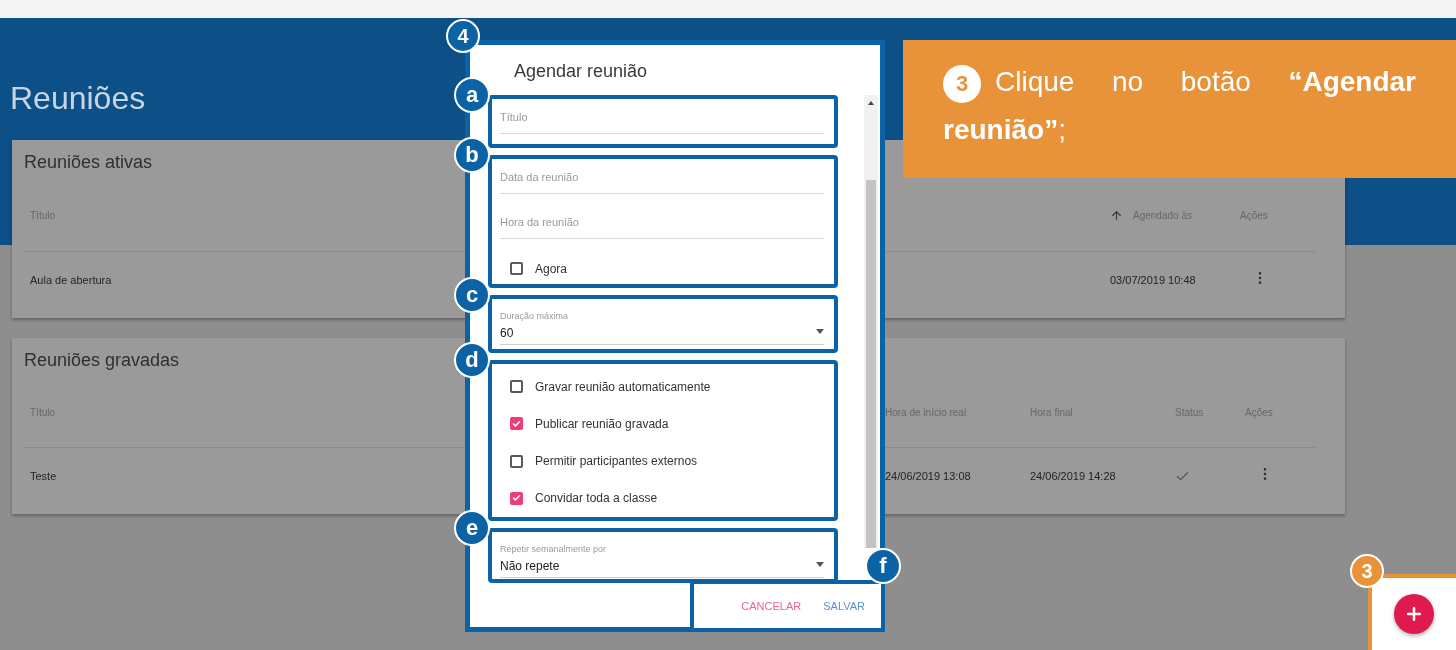 This screenshot has height=650, width=1456. What do you see at coordinates (597, 177) in the screenshot?
I see `text-input: Data da reunião` at bounding box center [597, 177].